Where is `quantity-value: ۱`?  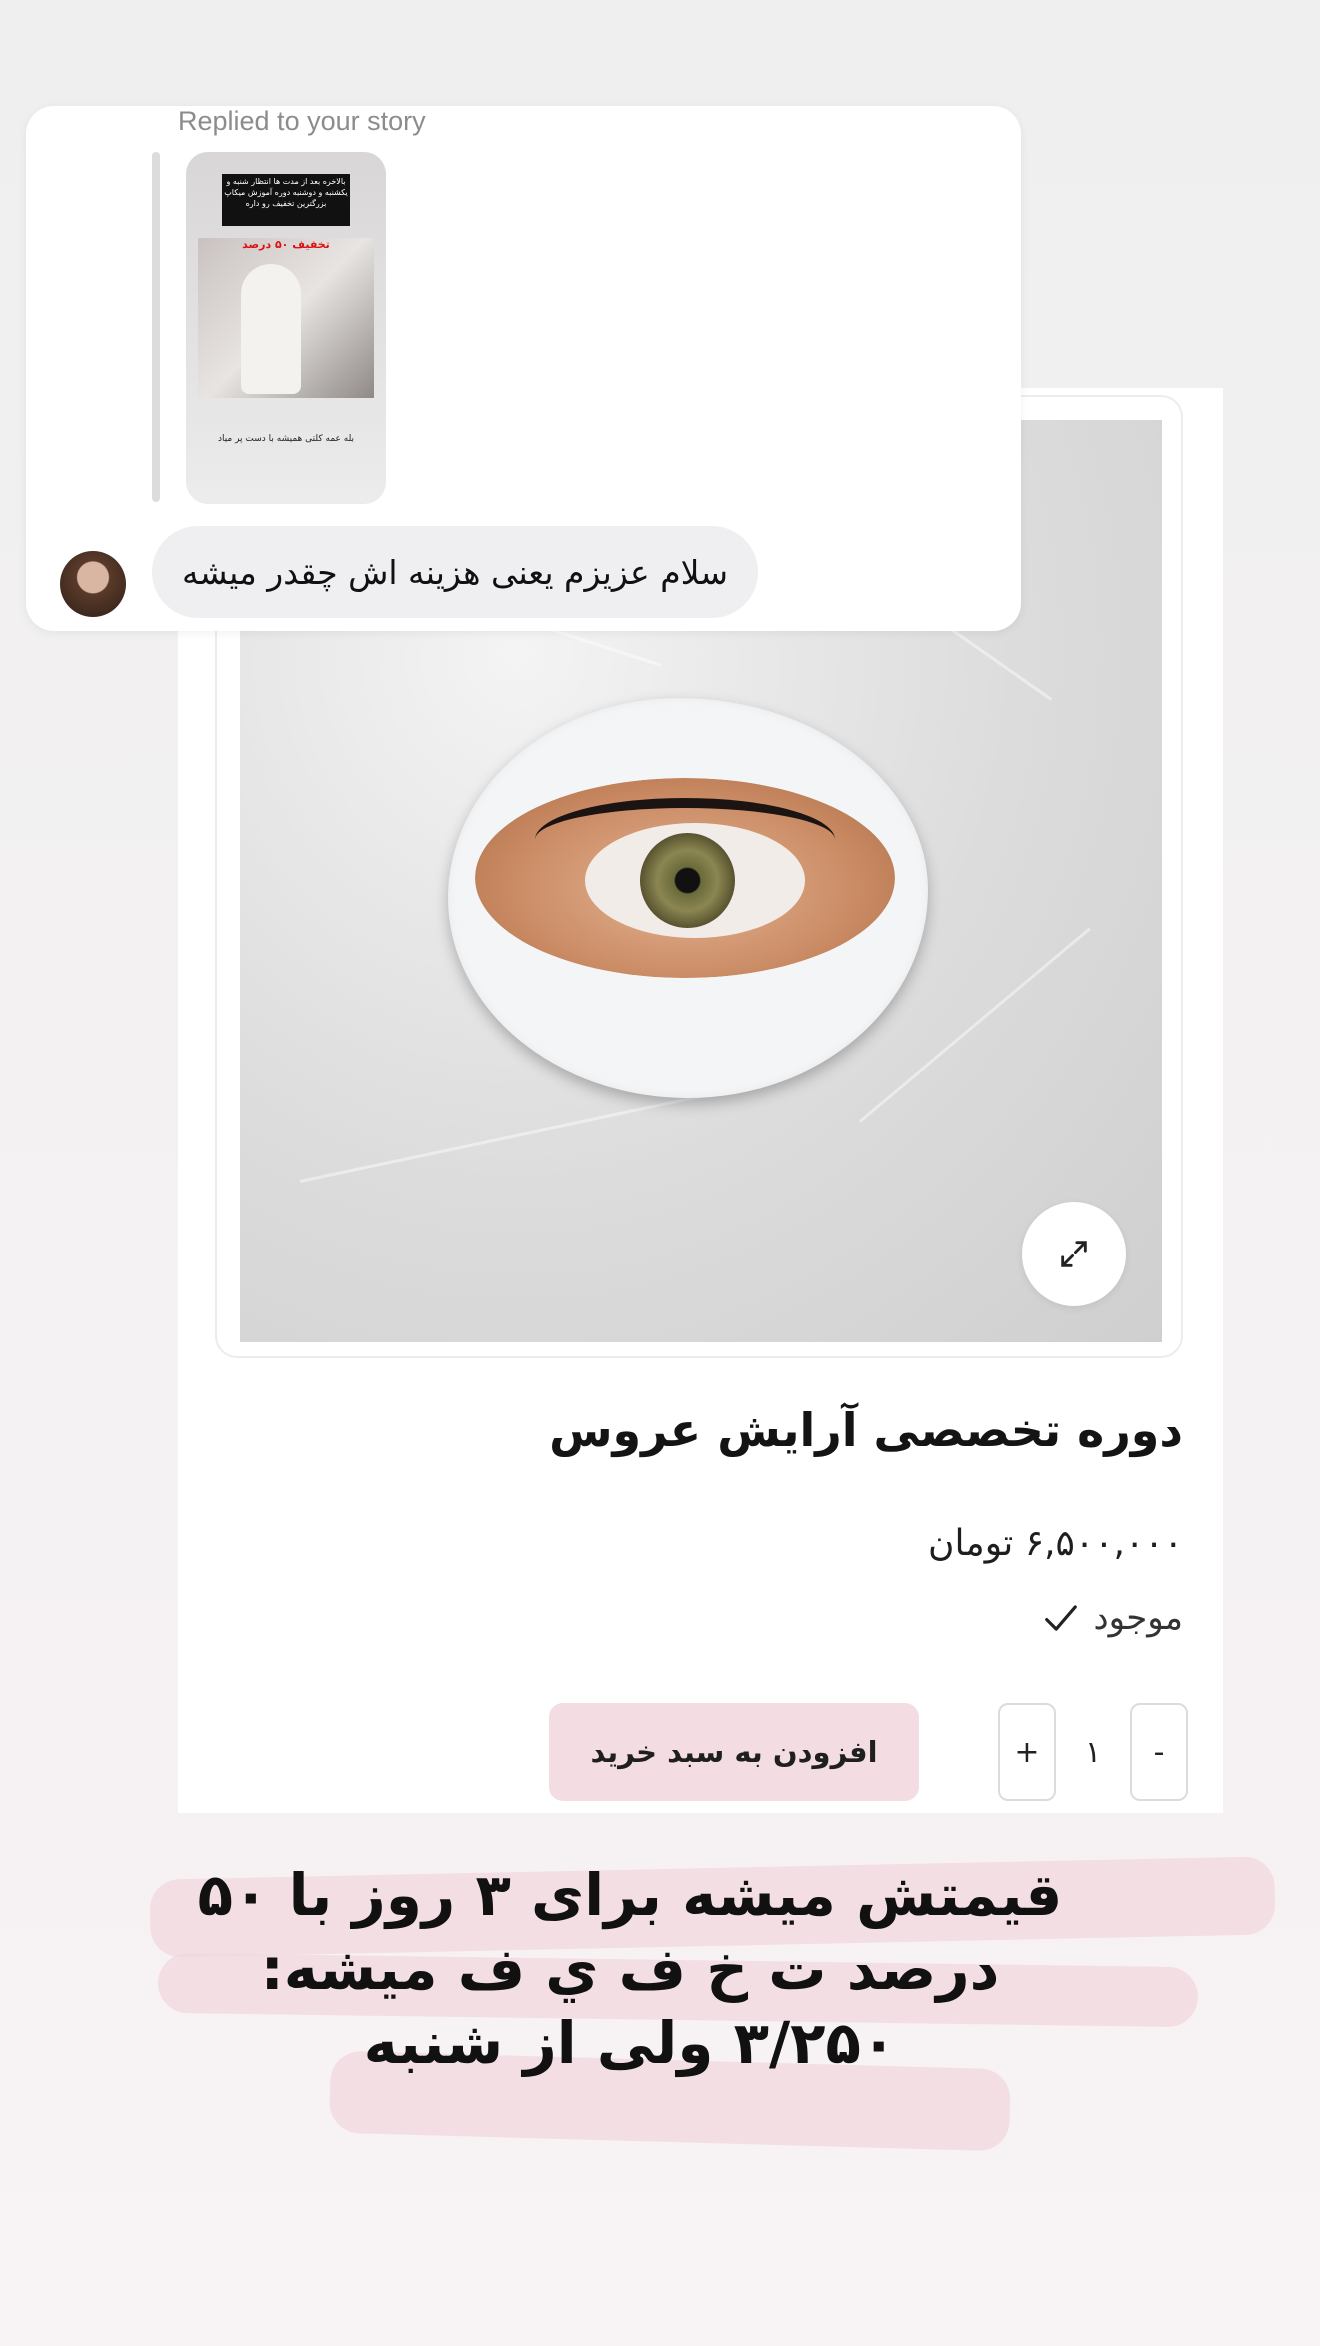
quantity-value: ۱ is located at coordinates (1093, 1752).